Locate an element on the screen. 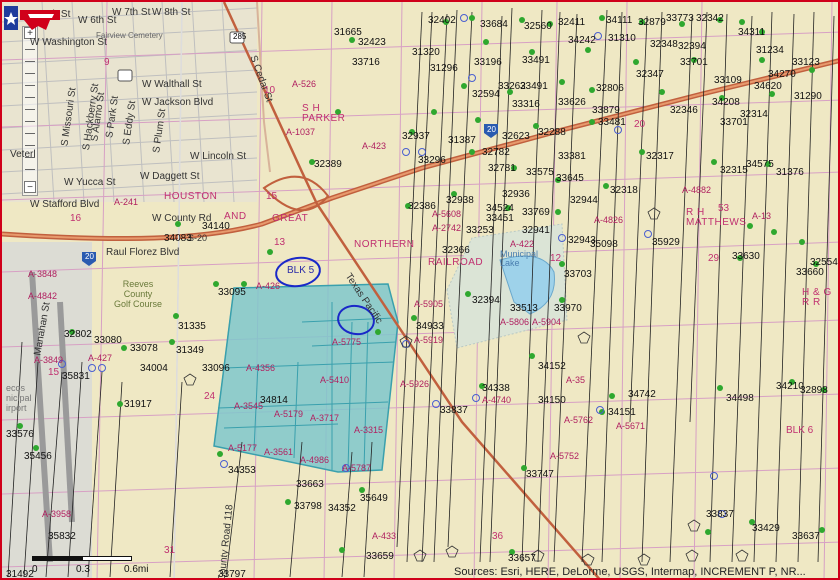 Image resolution: width=840 pixels, height=580 pixels. section-number: 29 is located at coordinates (714, 258).